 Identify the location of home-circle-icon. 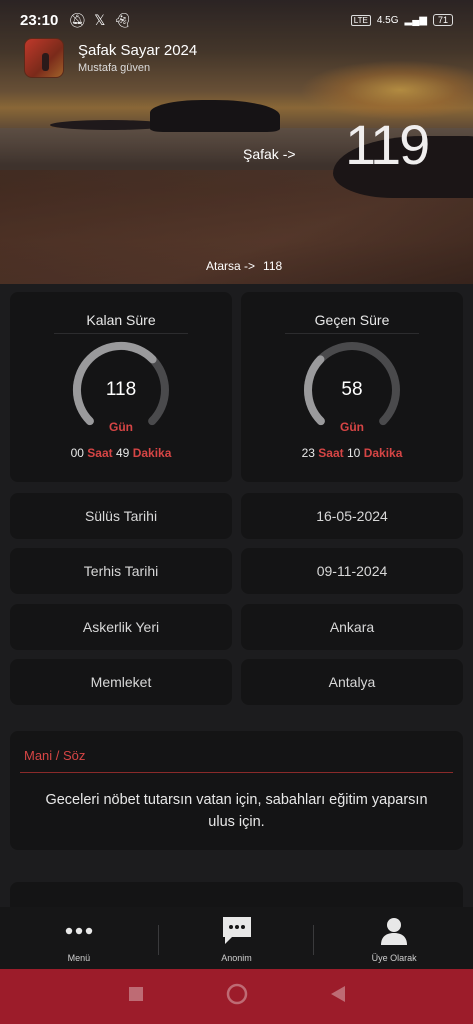
(237, 996).